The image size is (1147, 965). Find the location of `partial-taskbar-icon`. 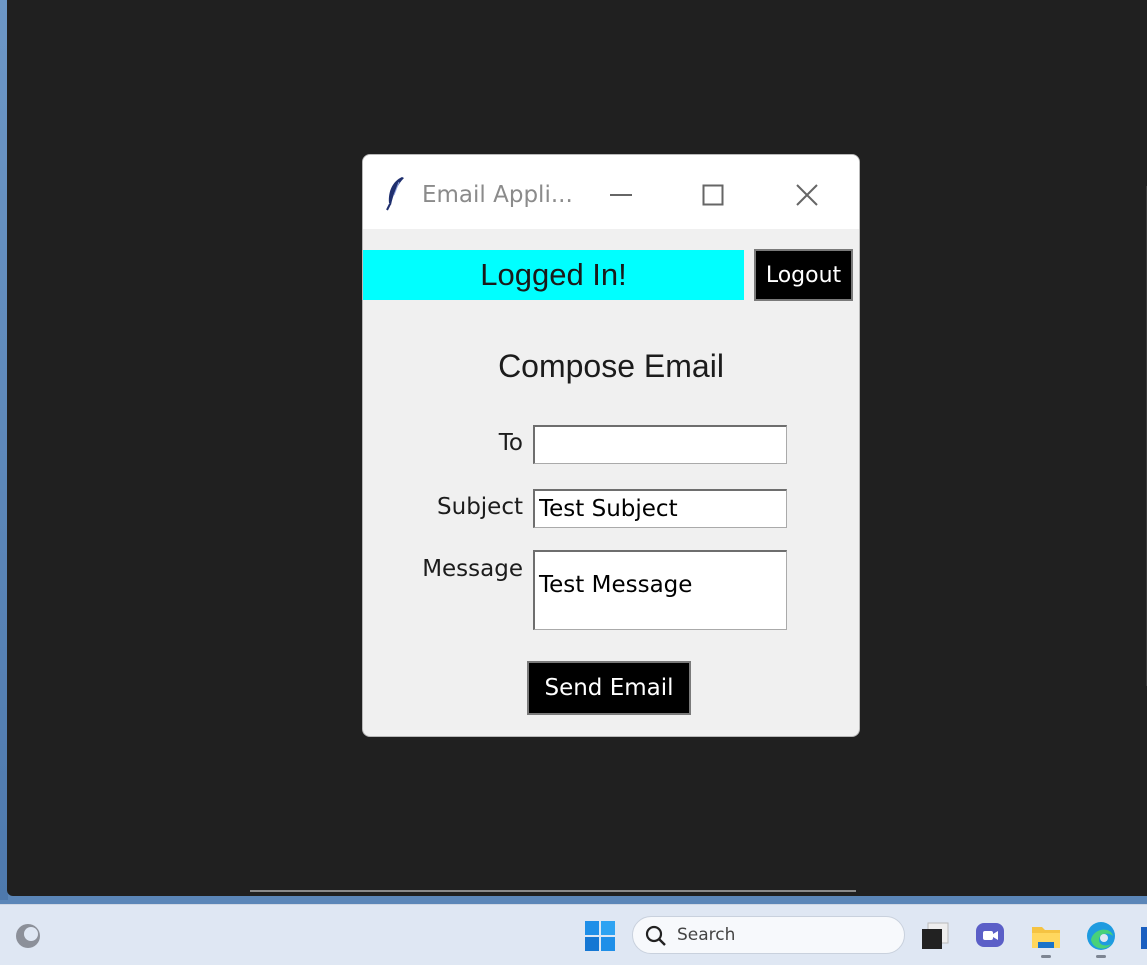

partial-taskbar-icon is located at coordinates (1144, 938).